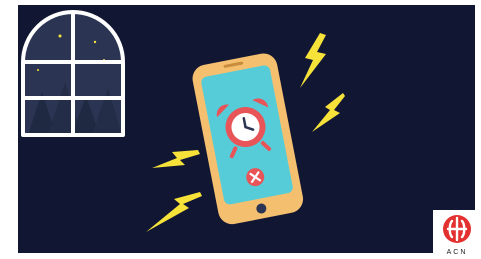 Image resolution: width=481 pixels, height=259 pixels. What do you see at coordinates (457, 252) in the screenshot?
I see `logo-text: ACN` at bounding box center [457, 252].